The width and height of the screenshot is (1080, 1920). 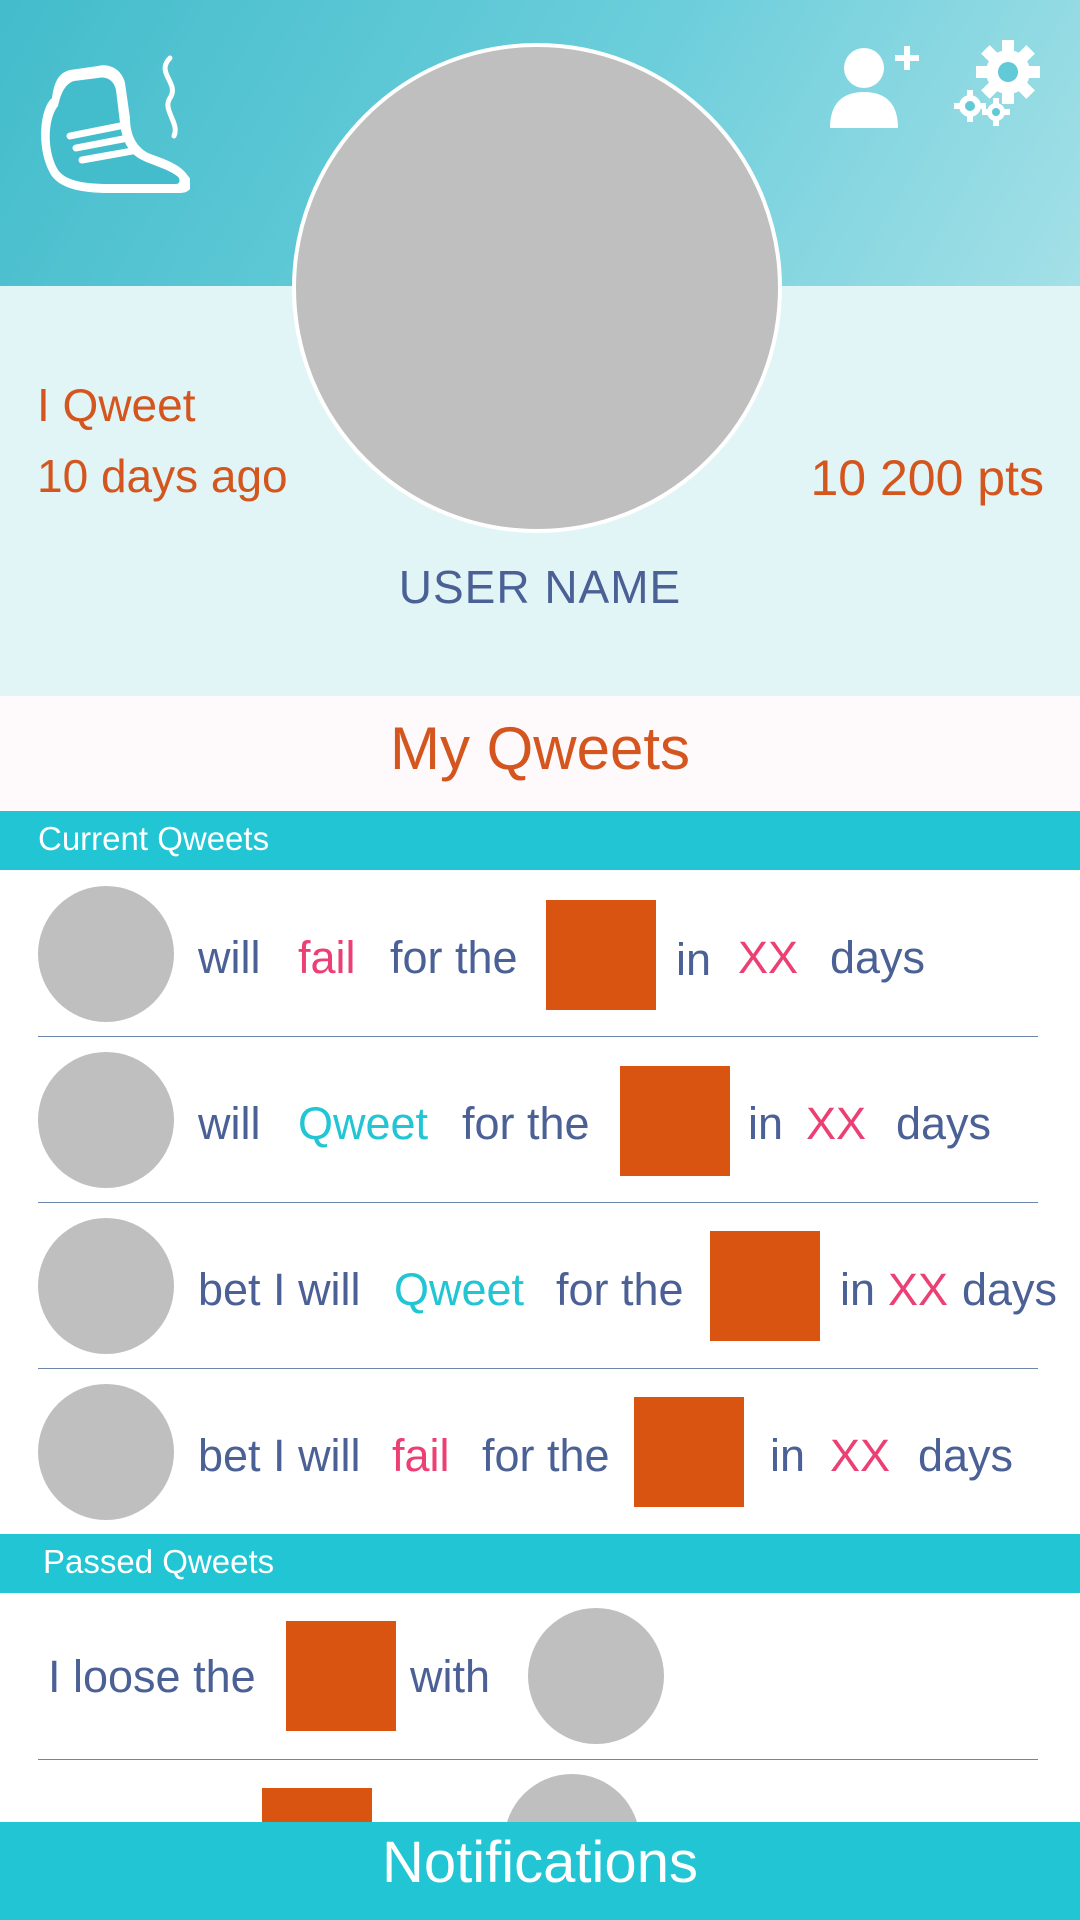 I want to click on last-qweet-time: 10 days ago, so click(x=162, y=476).